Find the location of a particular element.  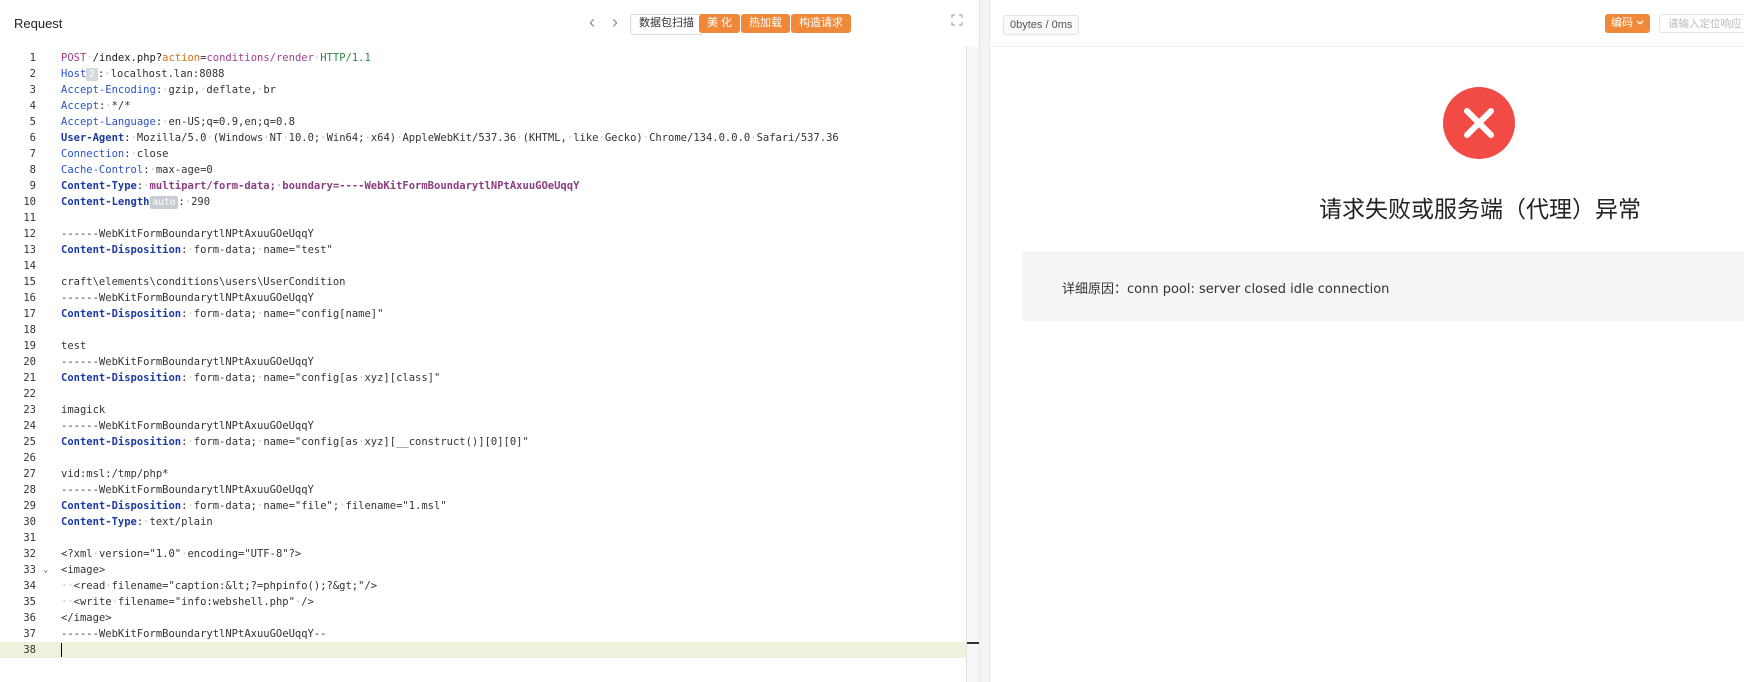

code-line: 11 is located at coordinates (484, 218).